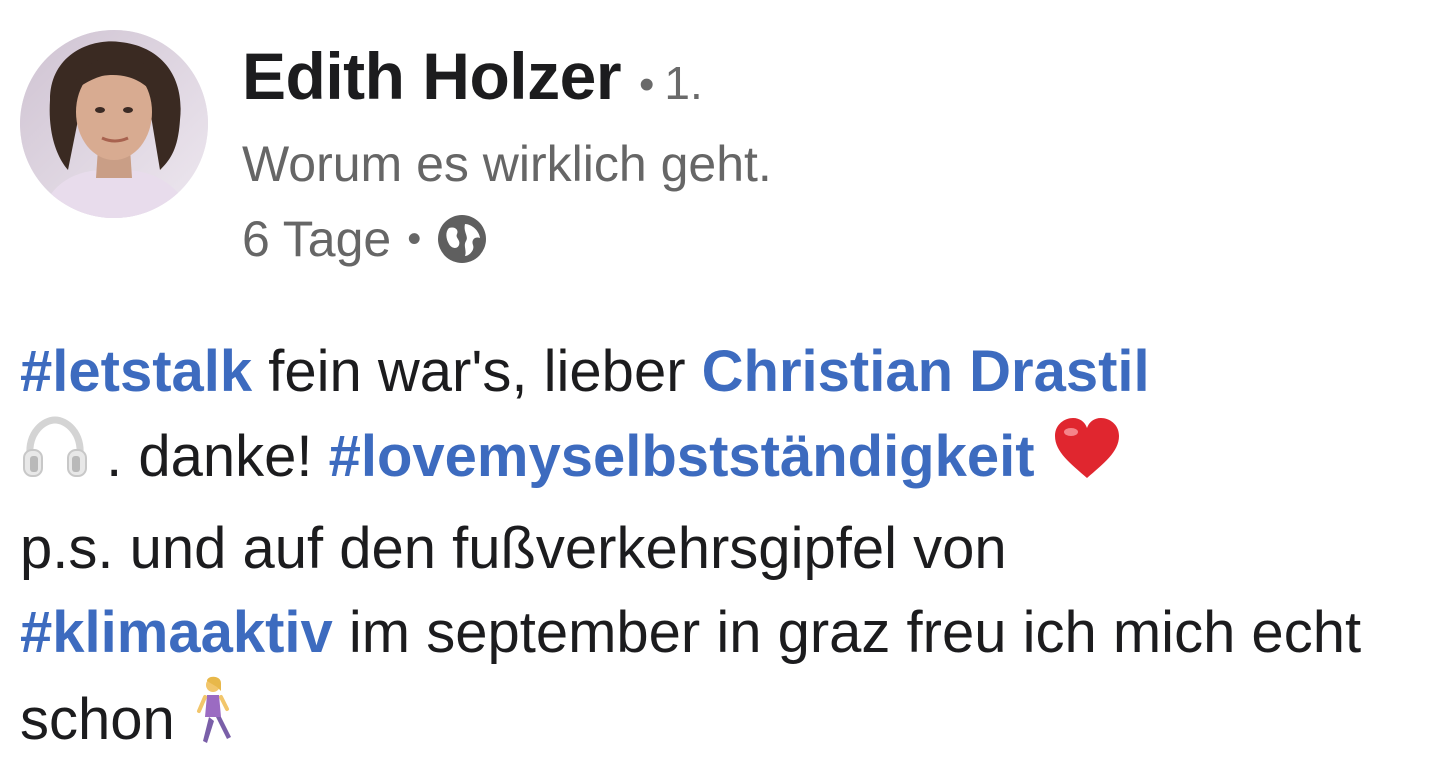 This screenshot has width=1440, height=769. Describe the element at coordinates (683, 83) in the screenshot. I see `connection-degree: 1.` at that location.